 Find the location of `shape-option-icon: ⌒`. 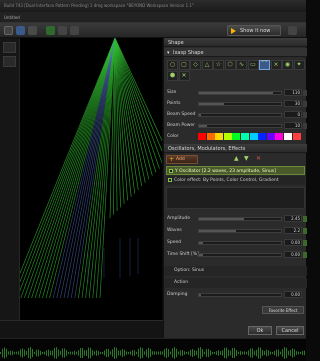

shape-option-icon: ⌒ is located at coordinates (264, 65).